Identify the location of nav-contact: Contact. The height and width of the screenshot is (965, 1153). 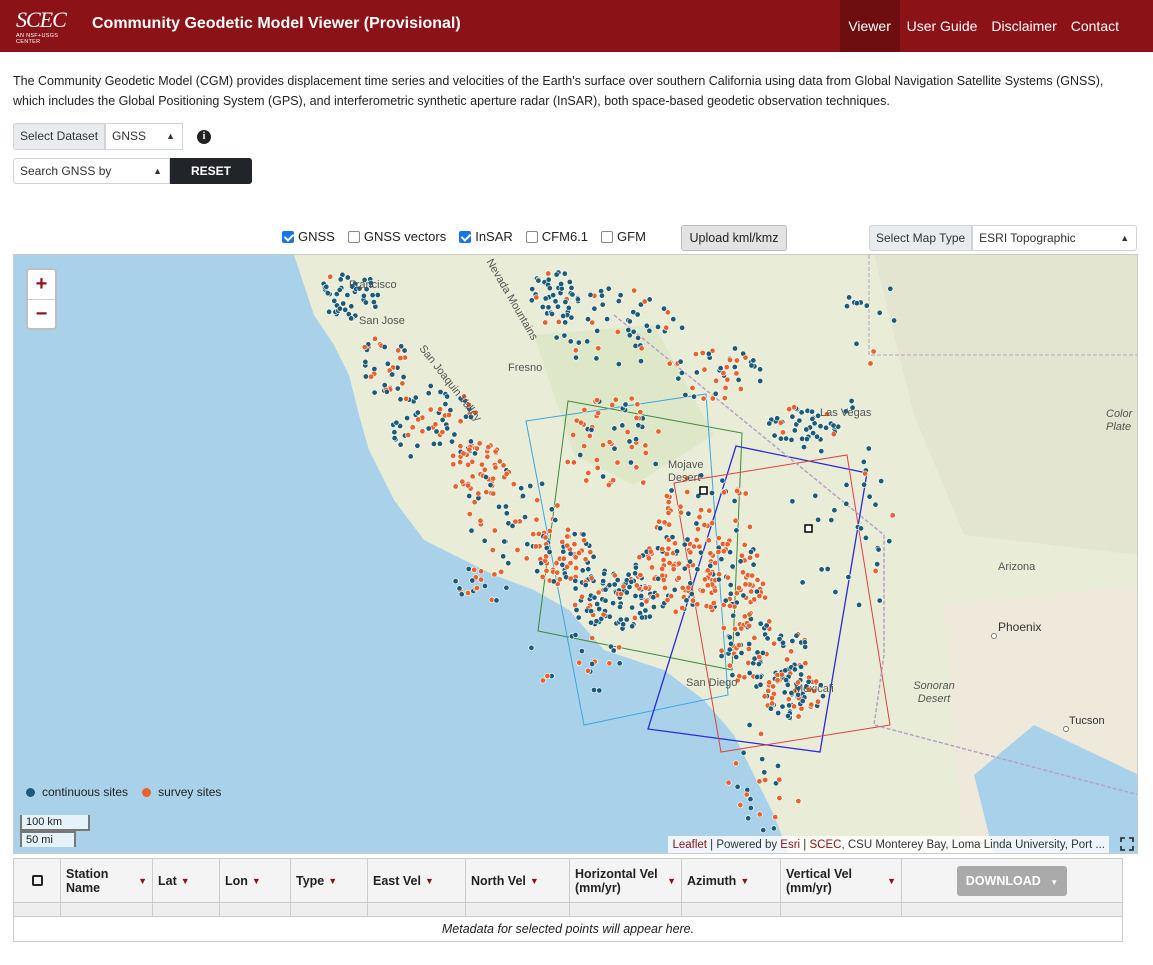
(1095, 26).